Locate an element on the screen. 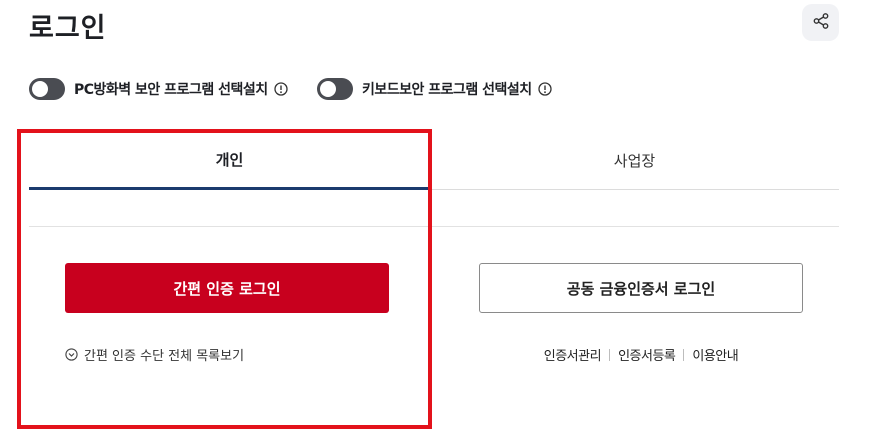 This screenshot has height=435, width=893. tab-business: 사업장 is located at coordinates (634, 160).